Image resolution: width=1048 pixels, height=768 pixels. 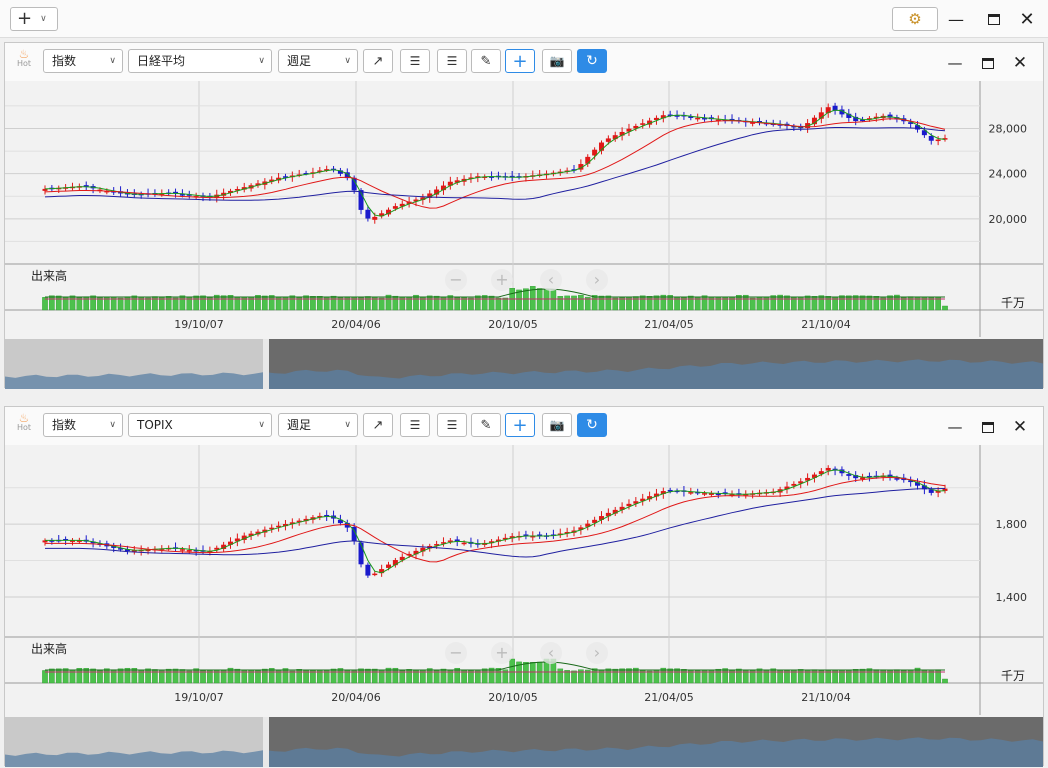 I want to click on scroll-left-icon: ‹, so click(x=551, y=652).